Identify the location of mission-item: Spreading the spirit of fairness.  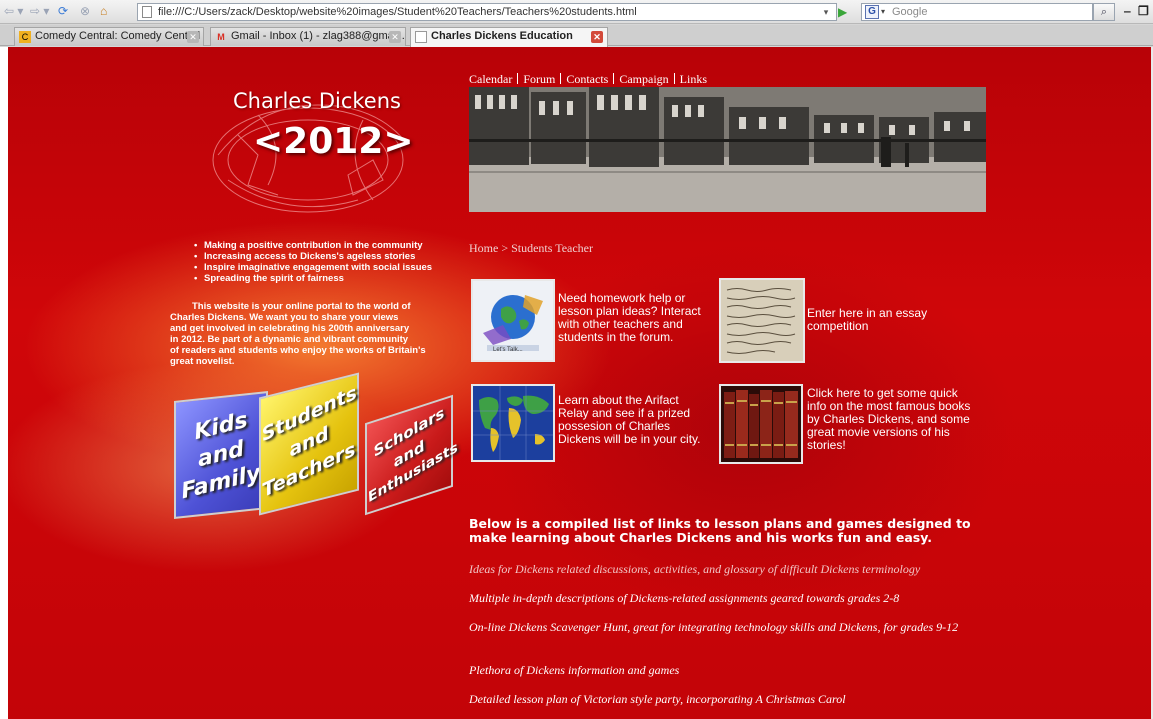
(313, 278).